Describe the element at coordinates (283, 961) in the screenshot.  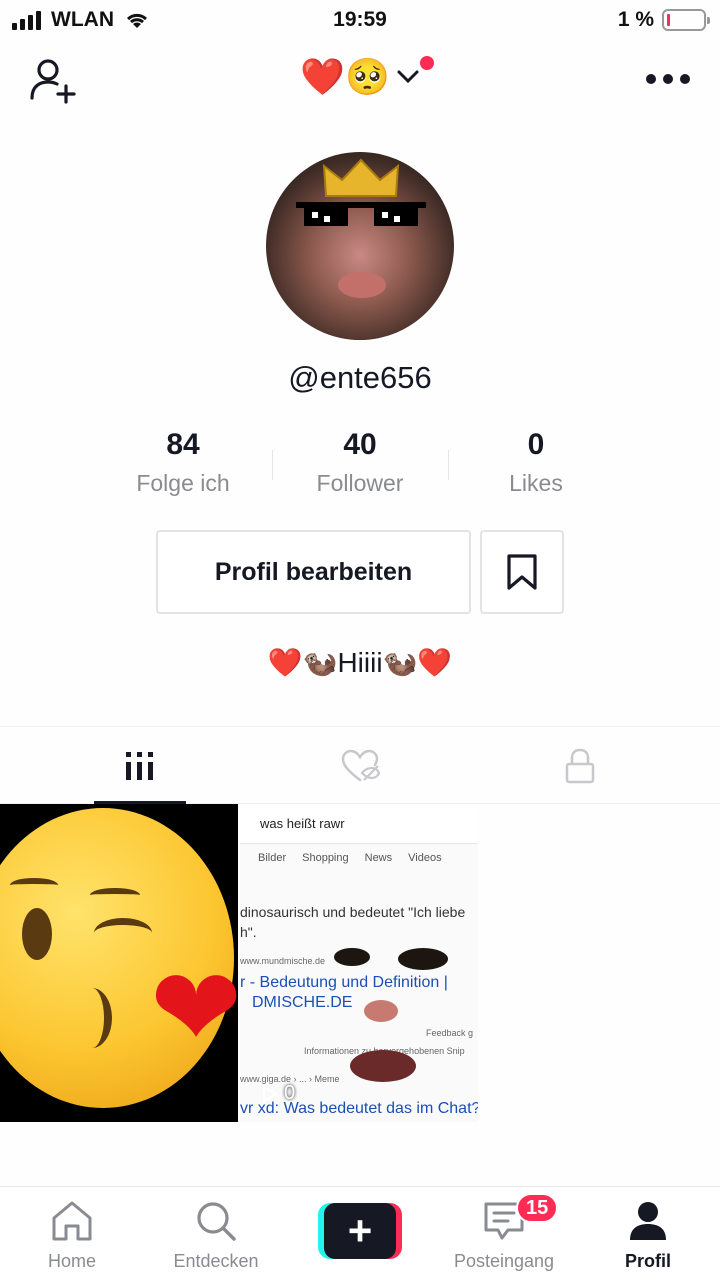
I see `thumbnail-text: www.mundmische.de` at that location.